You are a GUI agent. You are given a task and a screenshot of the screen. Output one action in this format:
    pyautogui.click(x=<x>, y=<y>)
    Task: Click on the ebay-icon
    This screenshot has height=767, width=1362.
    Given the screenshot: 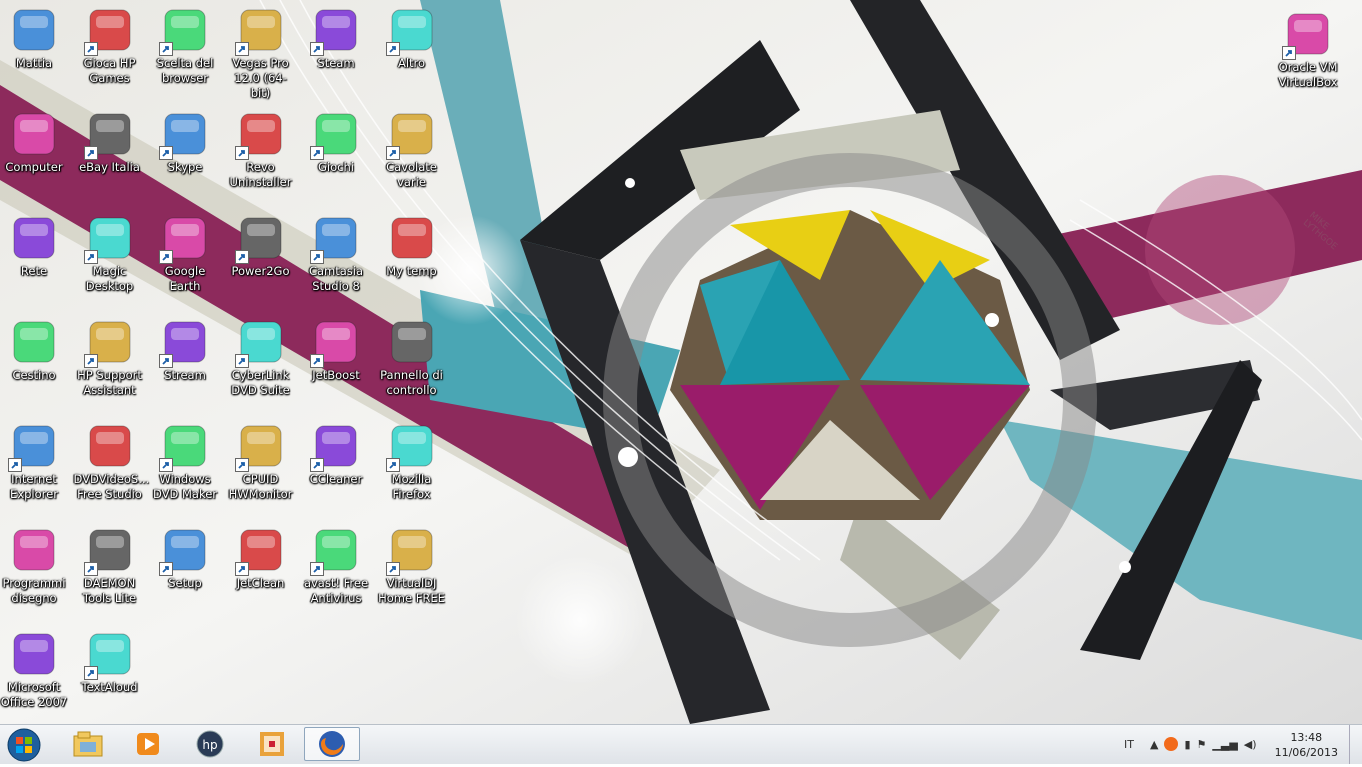 What is the action you would take?
    pyautogui.click(x=108, y=135)
    